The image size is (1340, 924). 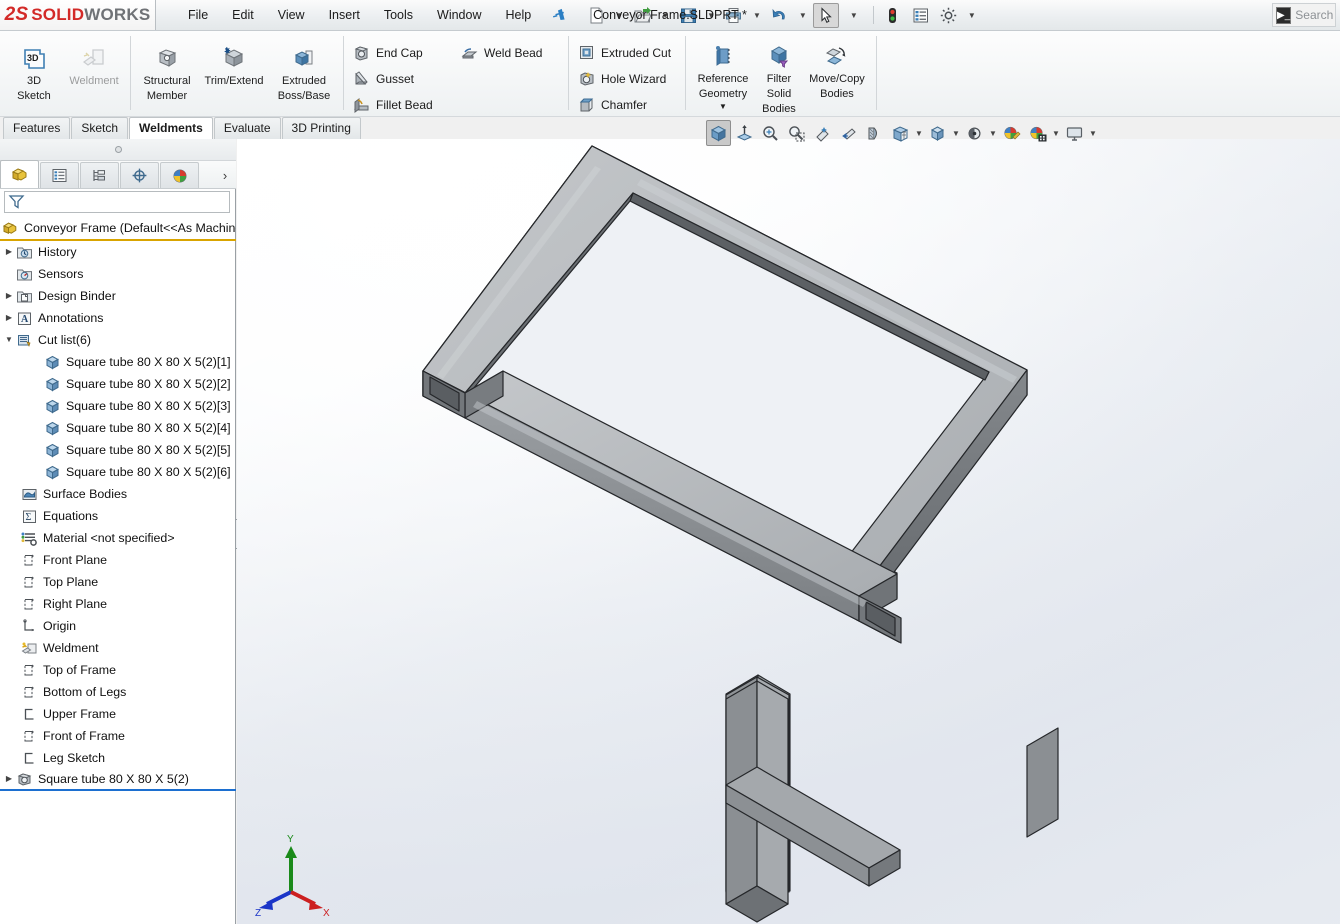 I want to click on hide-show-items-button, so click(x=974, y=133).